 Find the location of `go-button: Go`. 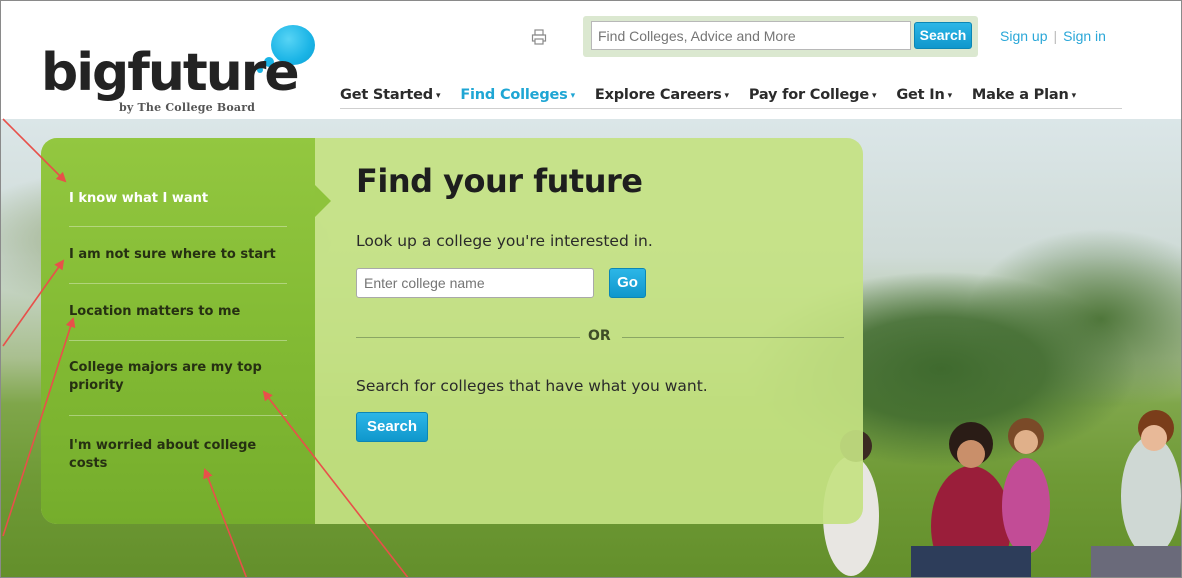

go-button: Go is located at coordinates (627, 283).